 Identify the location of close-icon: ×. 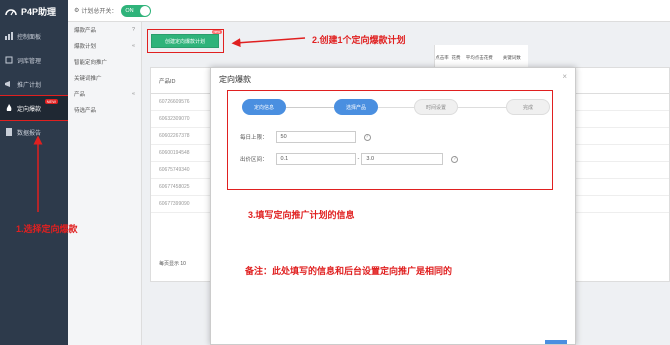
(564, 76).